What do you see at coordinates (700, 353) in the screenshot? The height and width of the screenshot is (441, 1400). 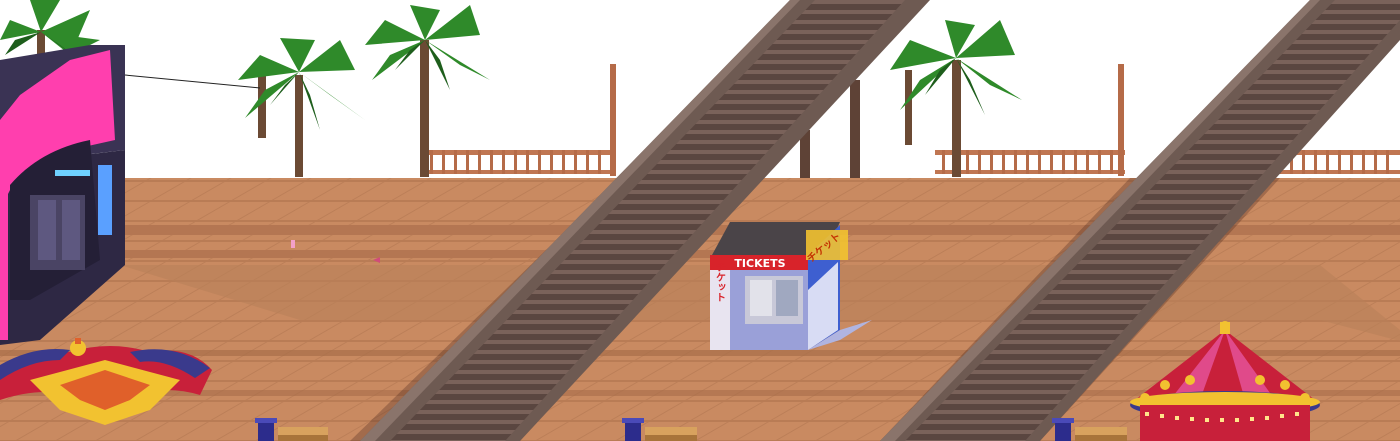 I see `deck-edge` at bounding box center [700, 353].